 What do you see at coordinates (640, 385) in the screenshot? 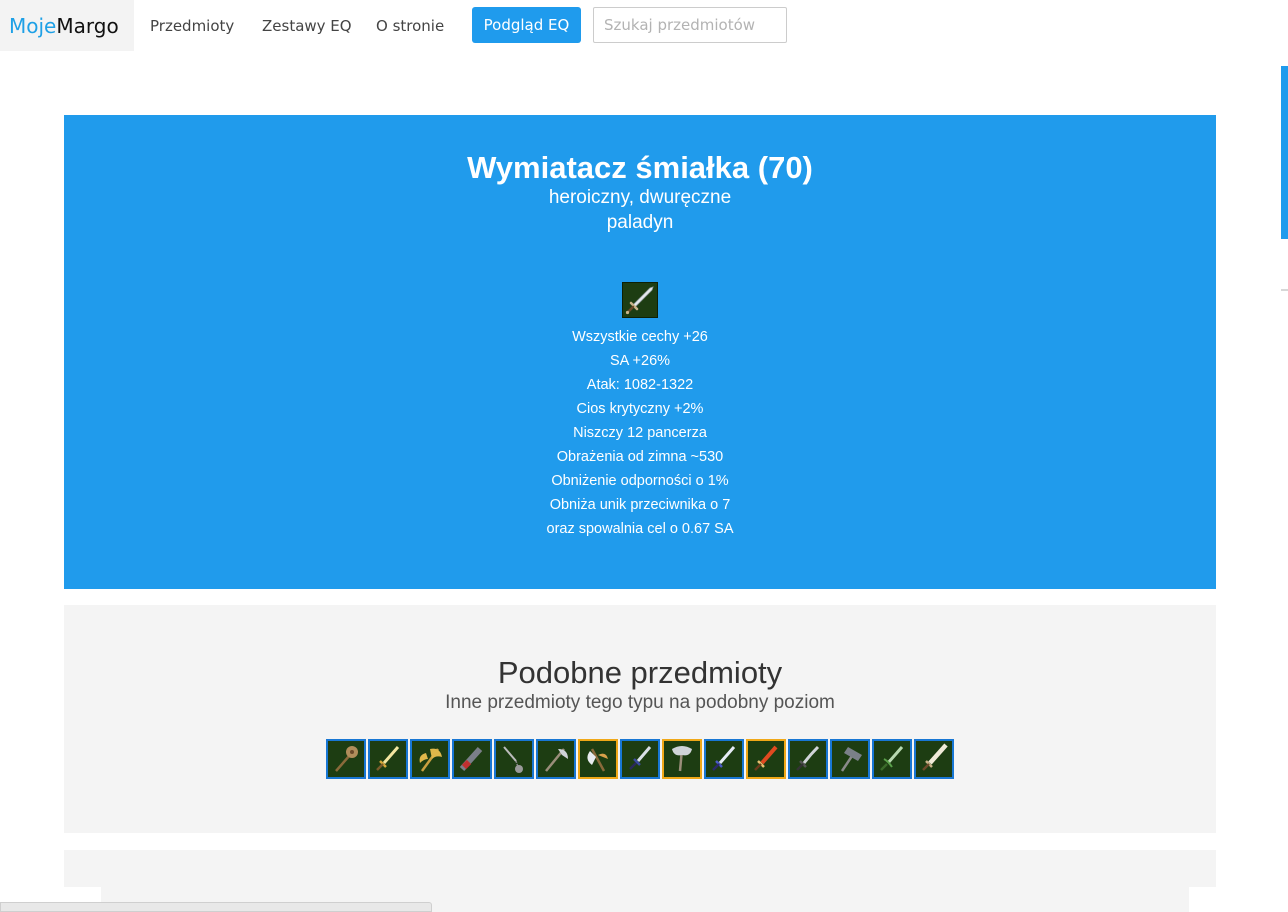
I see `stat-line: Atak: 1082-1322` at bounding box center [640, 385].